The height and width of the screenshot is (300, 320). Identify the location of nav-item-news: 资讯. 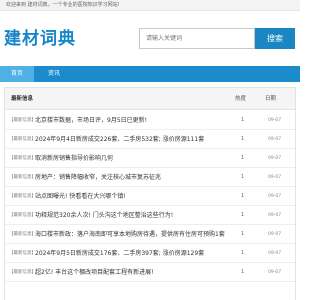
(54, 74).